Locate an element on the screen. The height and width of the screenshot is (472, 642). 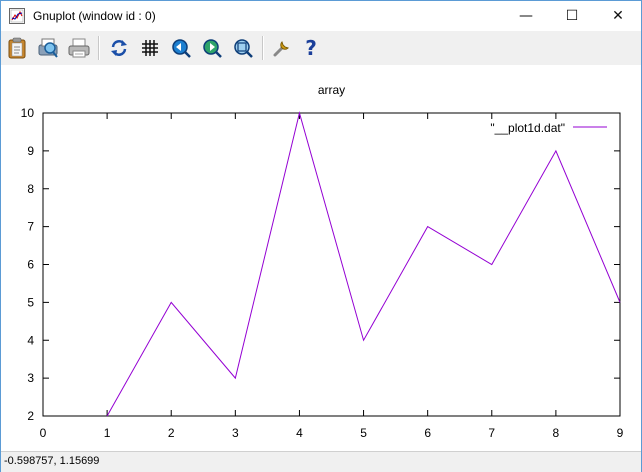
plot-title: array is located at coordinates (331, 90).